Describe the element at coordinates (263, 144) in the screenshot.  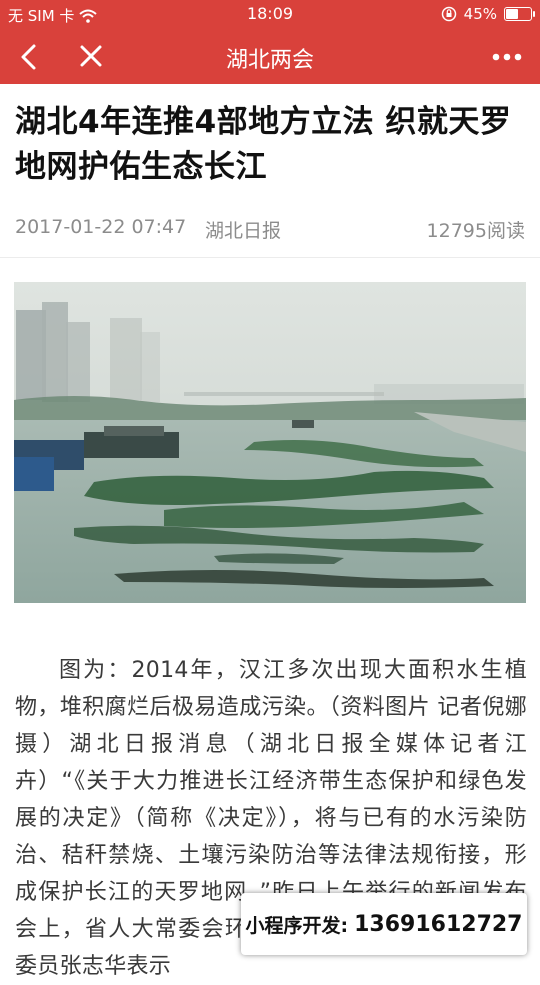
I see `article-title: 湖北4年连推4部地方立法 织就天罗地网护佑生态长江` at that location.